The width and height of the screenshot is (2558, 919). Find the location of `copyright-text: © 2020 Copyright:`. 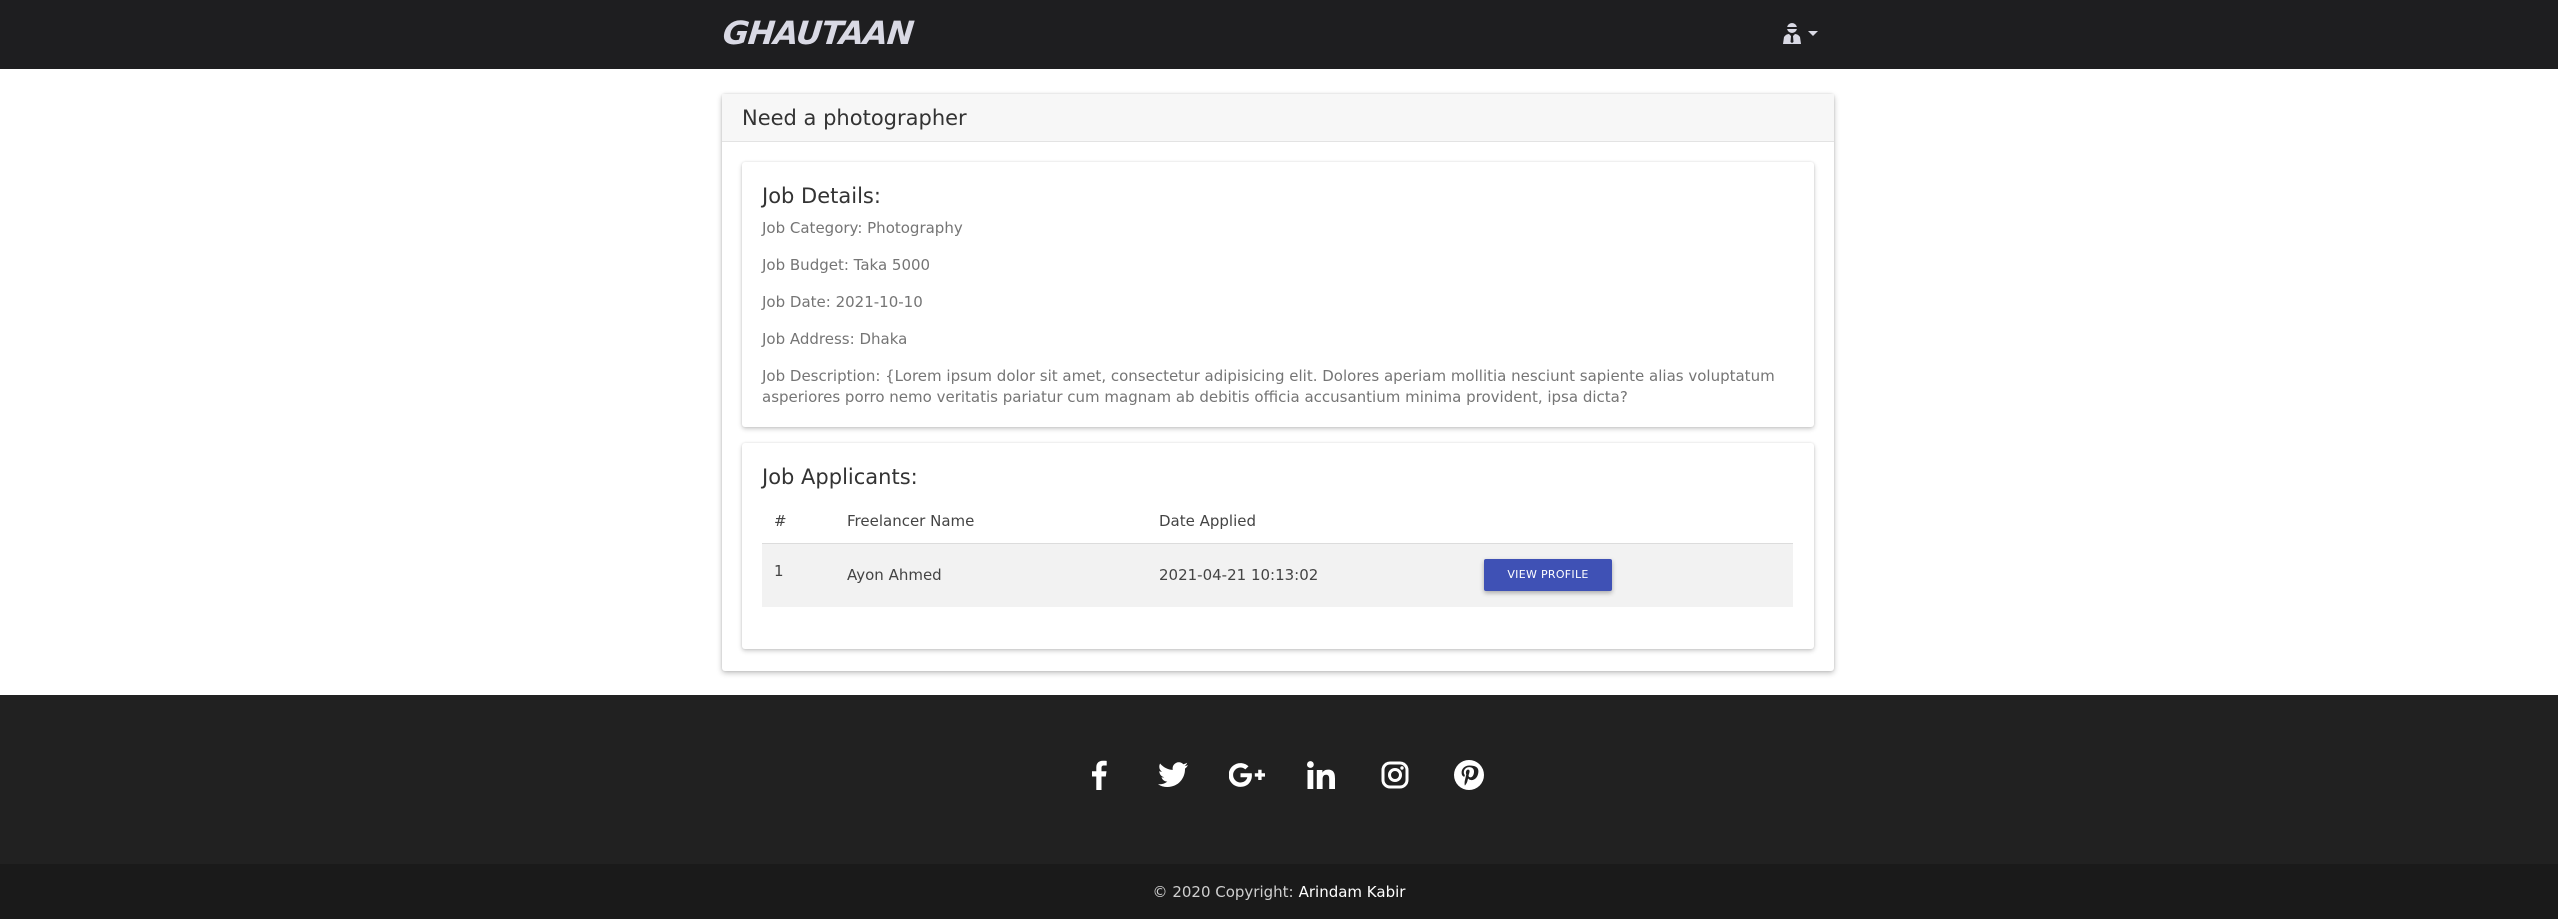

copyright-text: © 2020 Copyright: is located at coordinates (1223, 891).